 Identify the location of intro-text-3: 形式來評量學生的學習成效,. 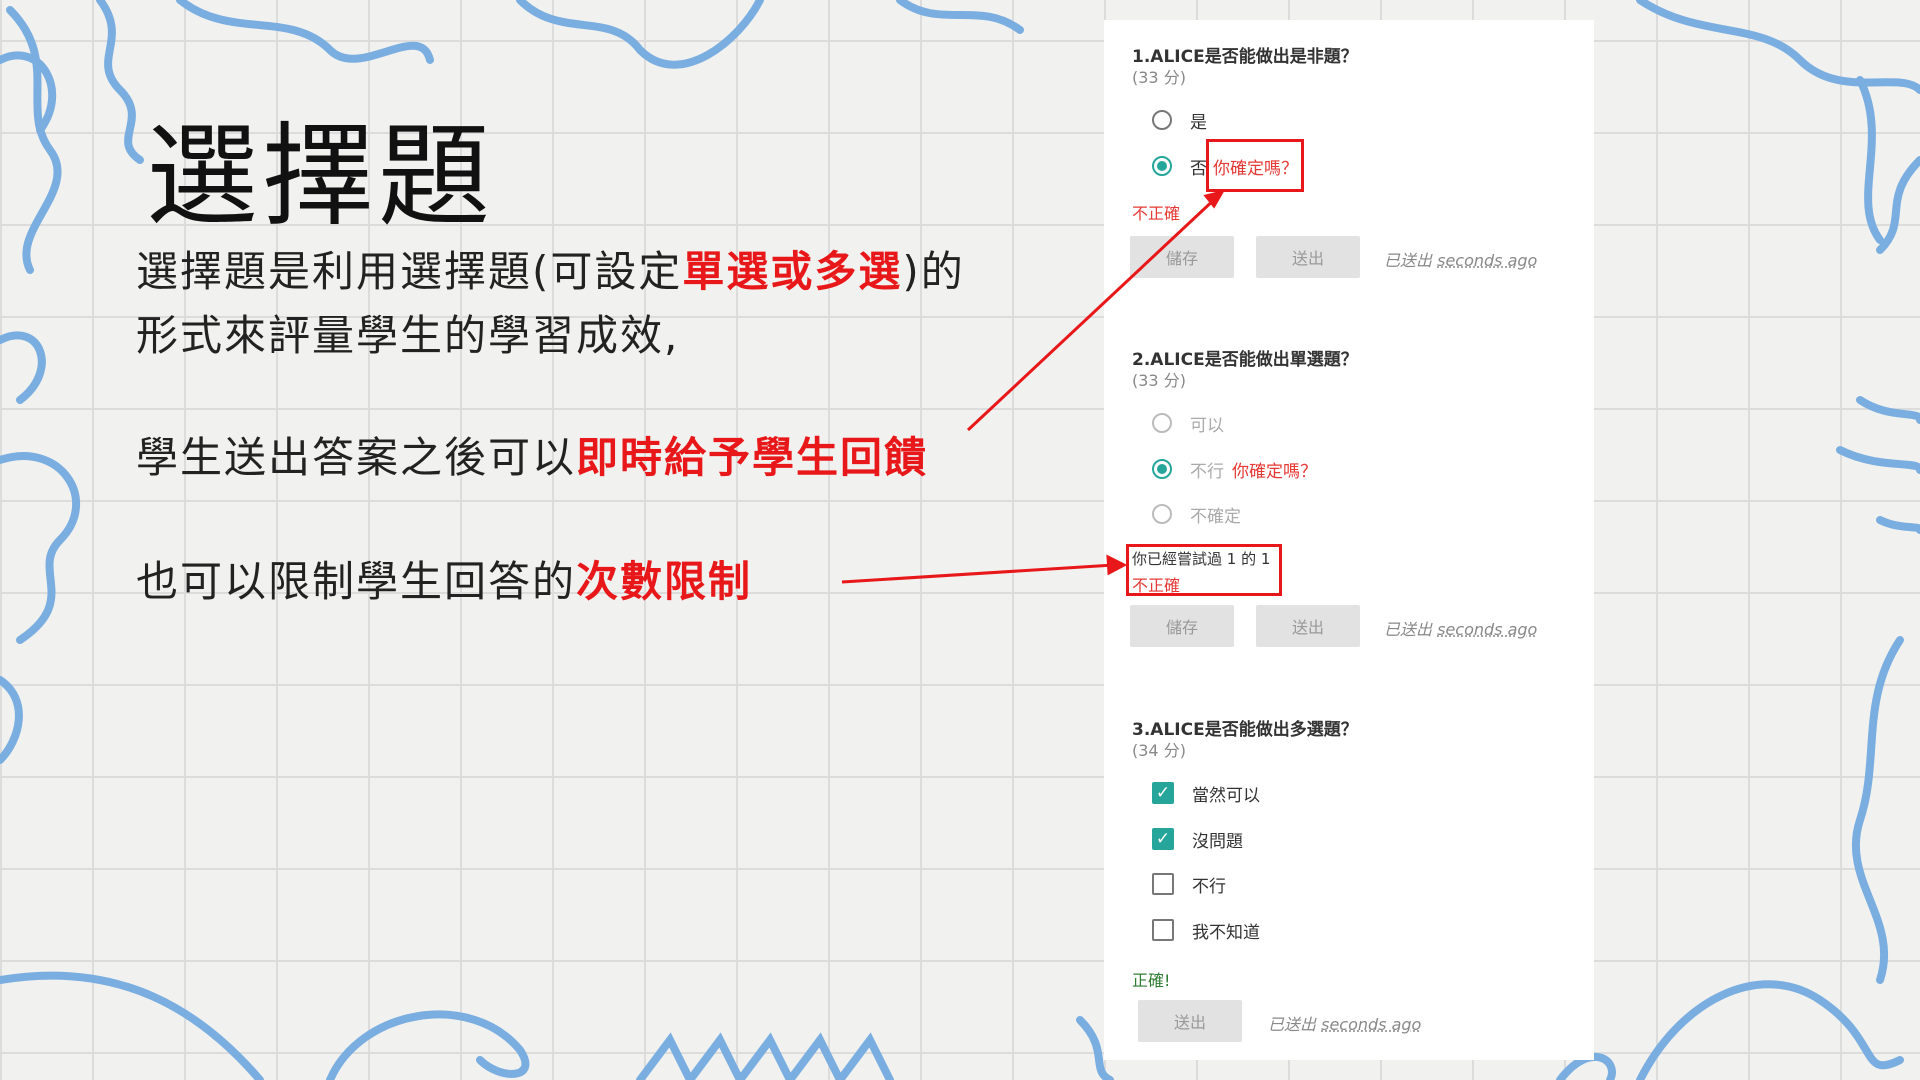
(408, 335).